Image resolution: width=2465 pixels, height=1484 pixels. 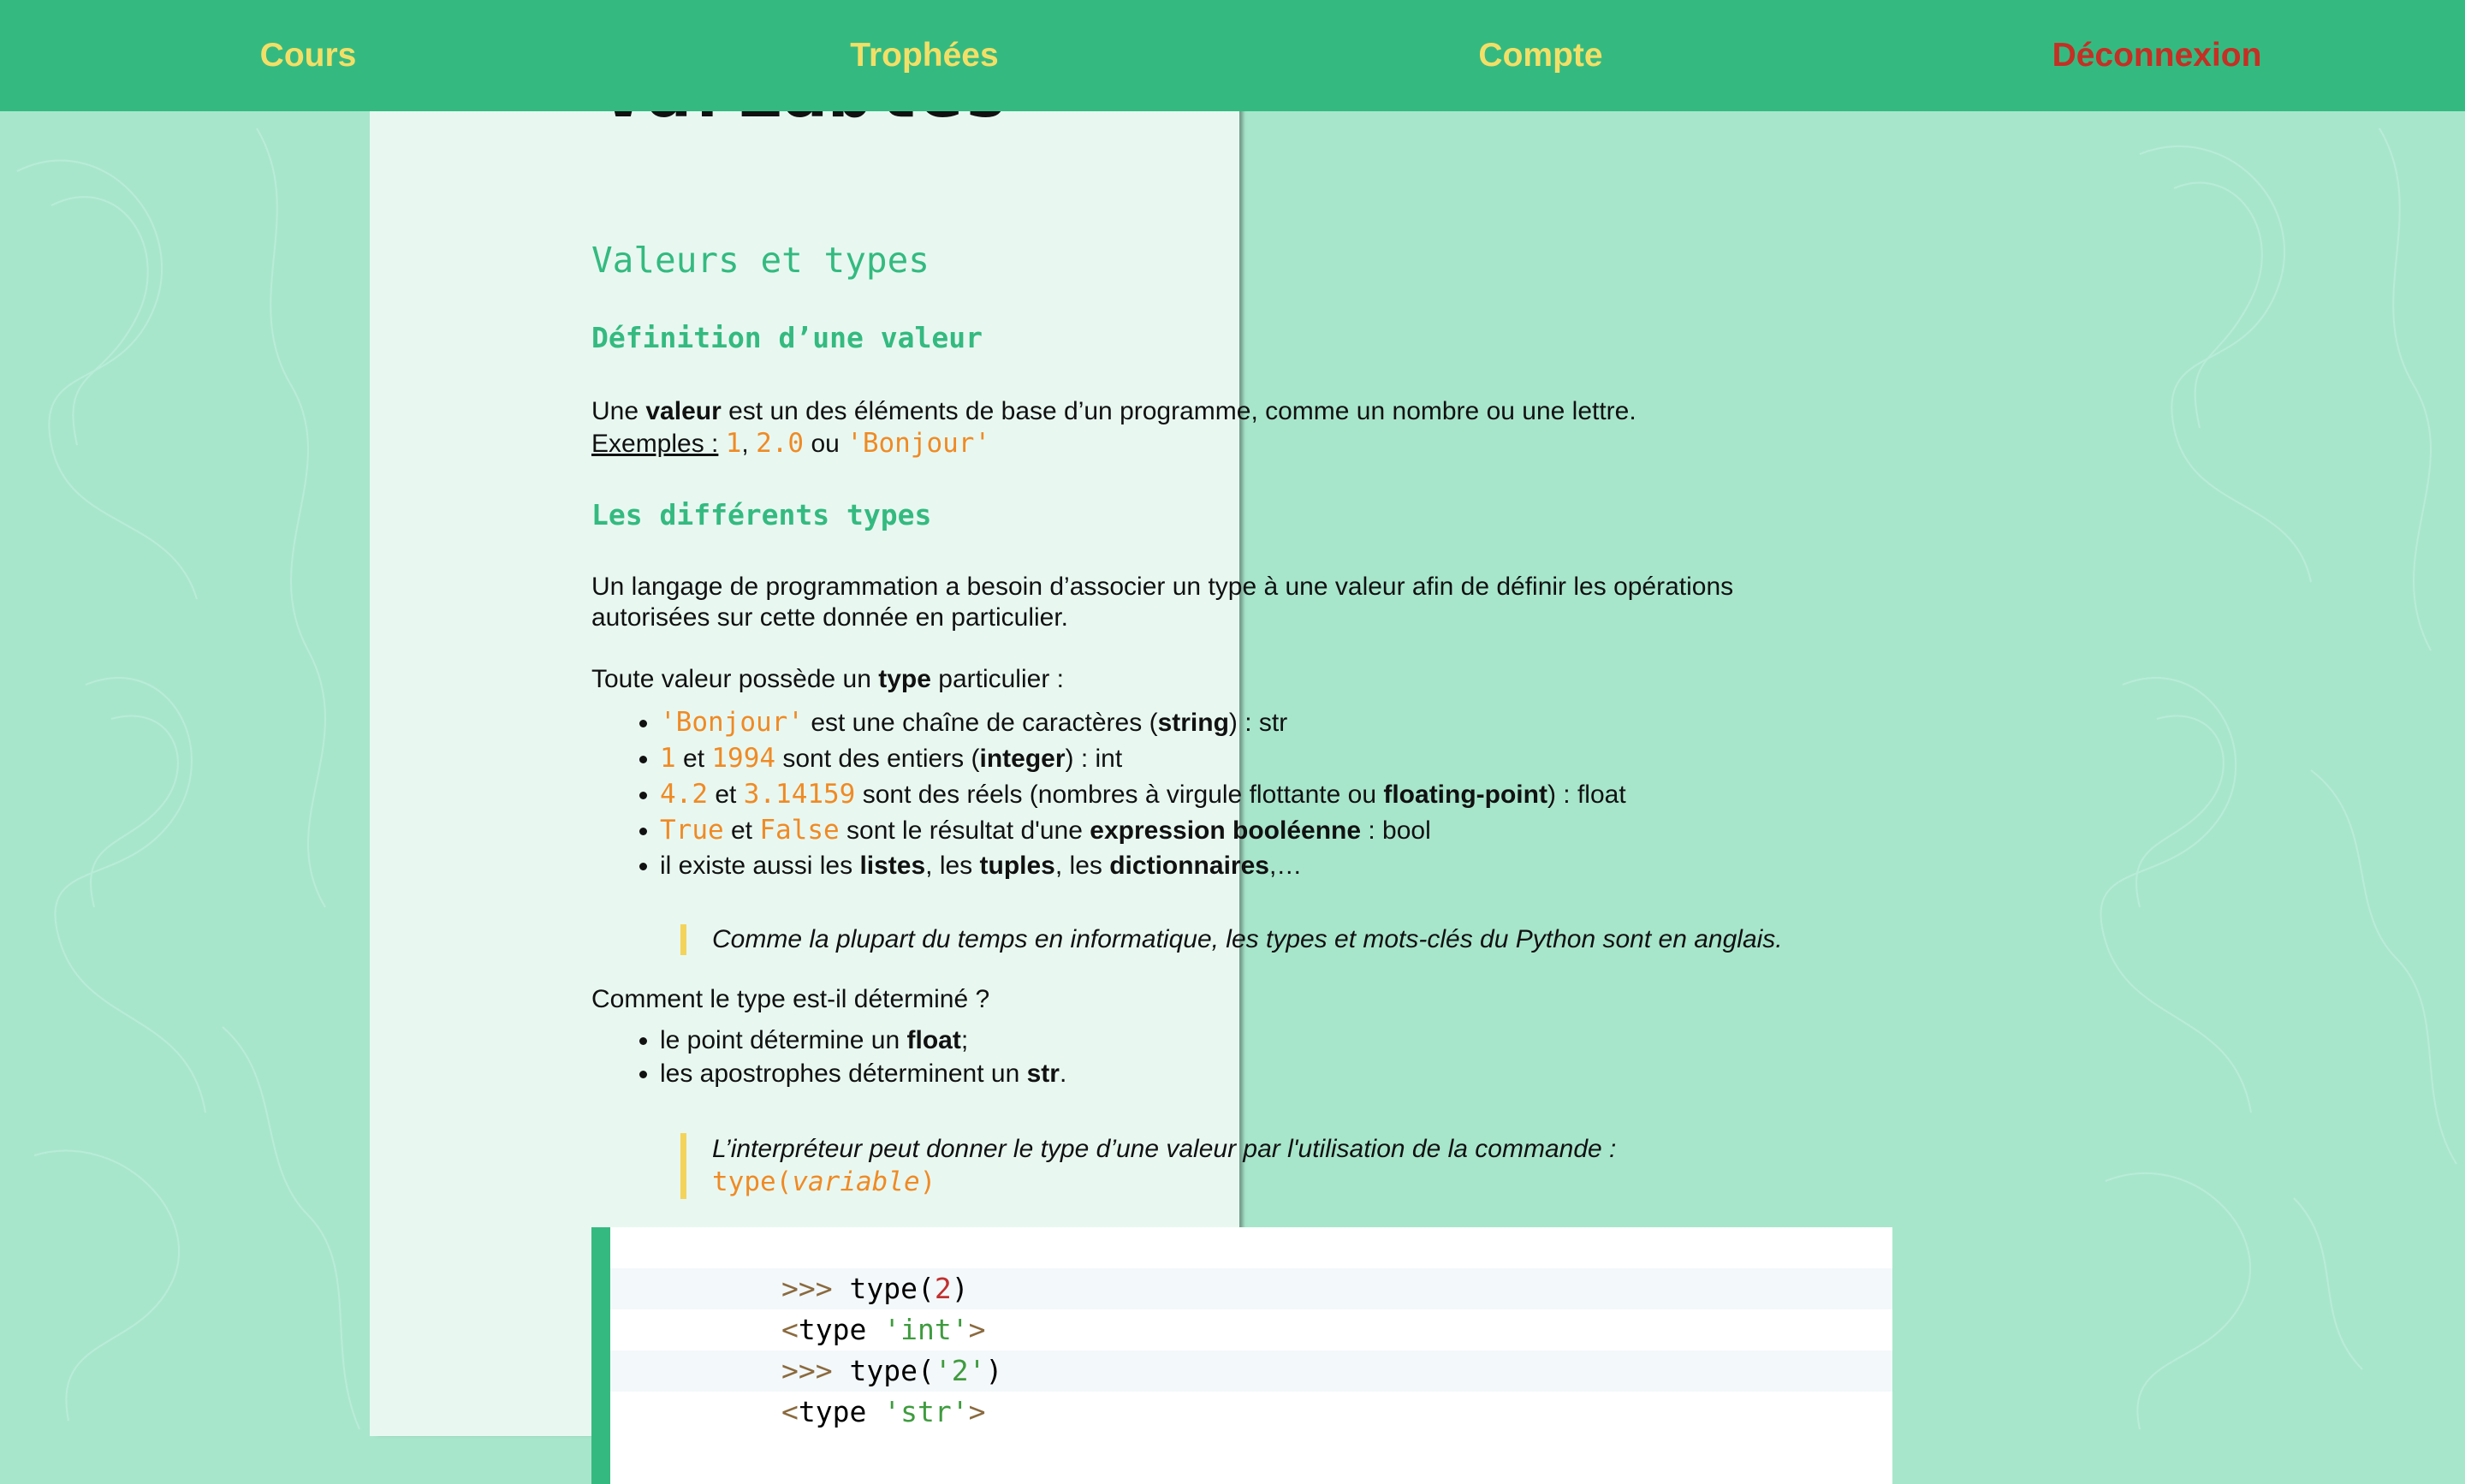 What do you see at coordinates (743, 759) in the screenshot?
I see `code-inline: 1994` at bounding box center [743, 759].